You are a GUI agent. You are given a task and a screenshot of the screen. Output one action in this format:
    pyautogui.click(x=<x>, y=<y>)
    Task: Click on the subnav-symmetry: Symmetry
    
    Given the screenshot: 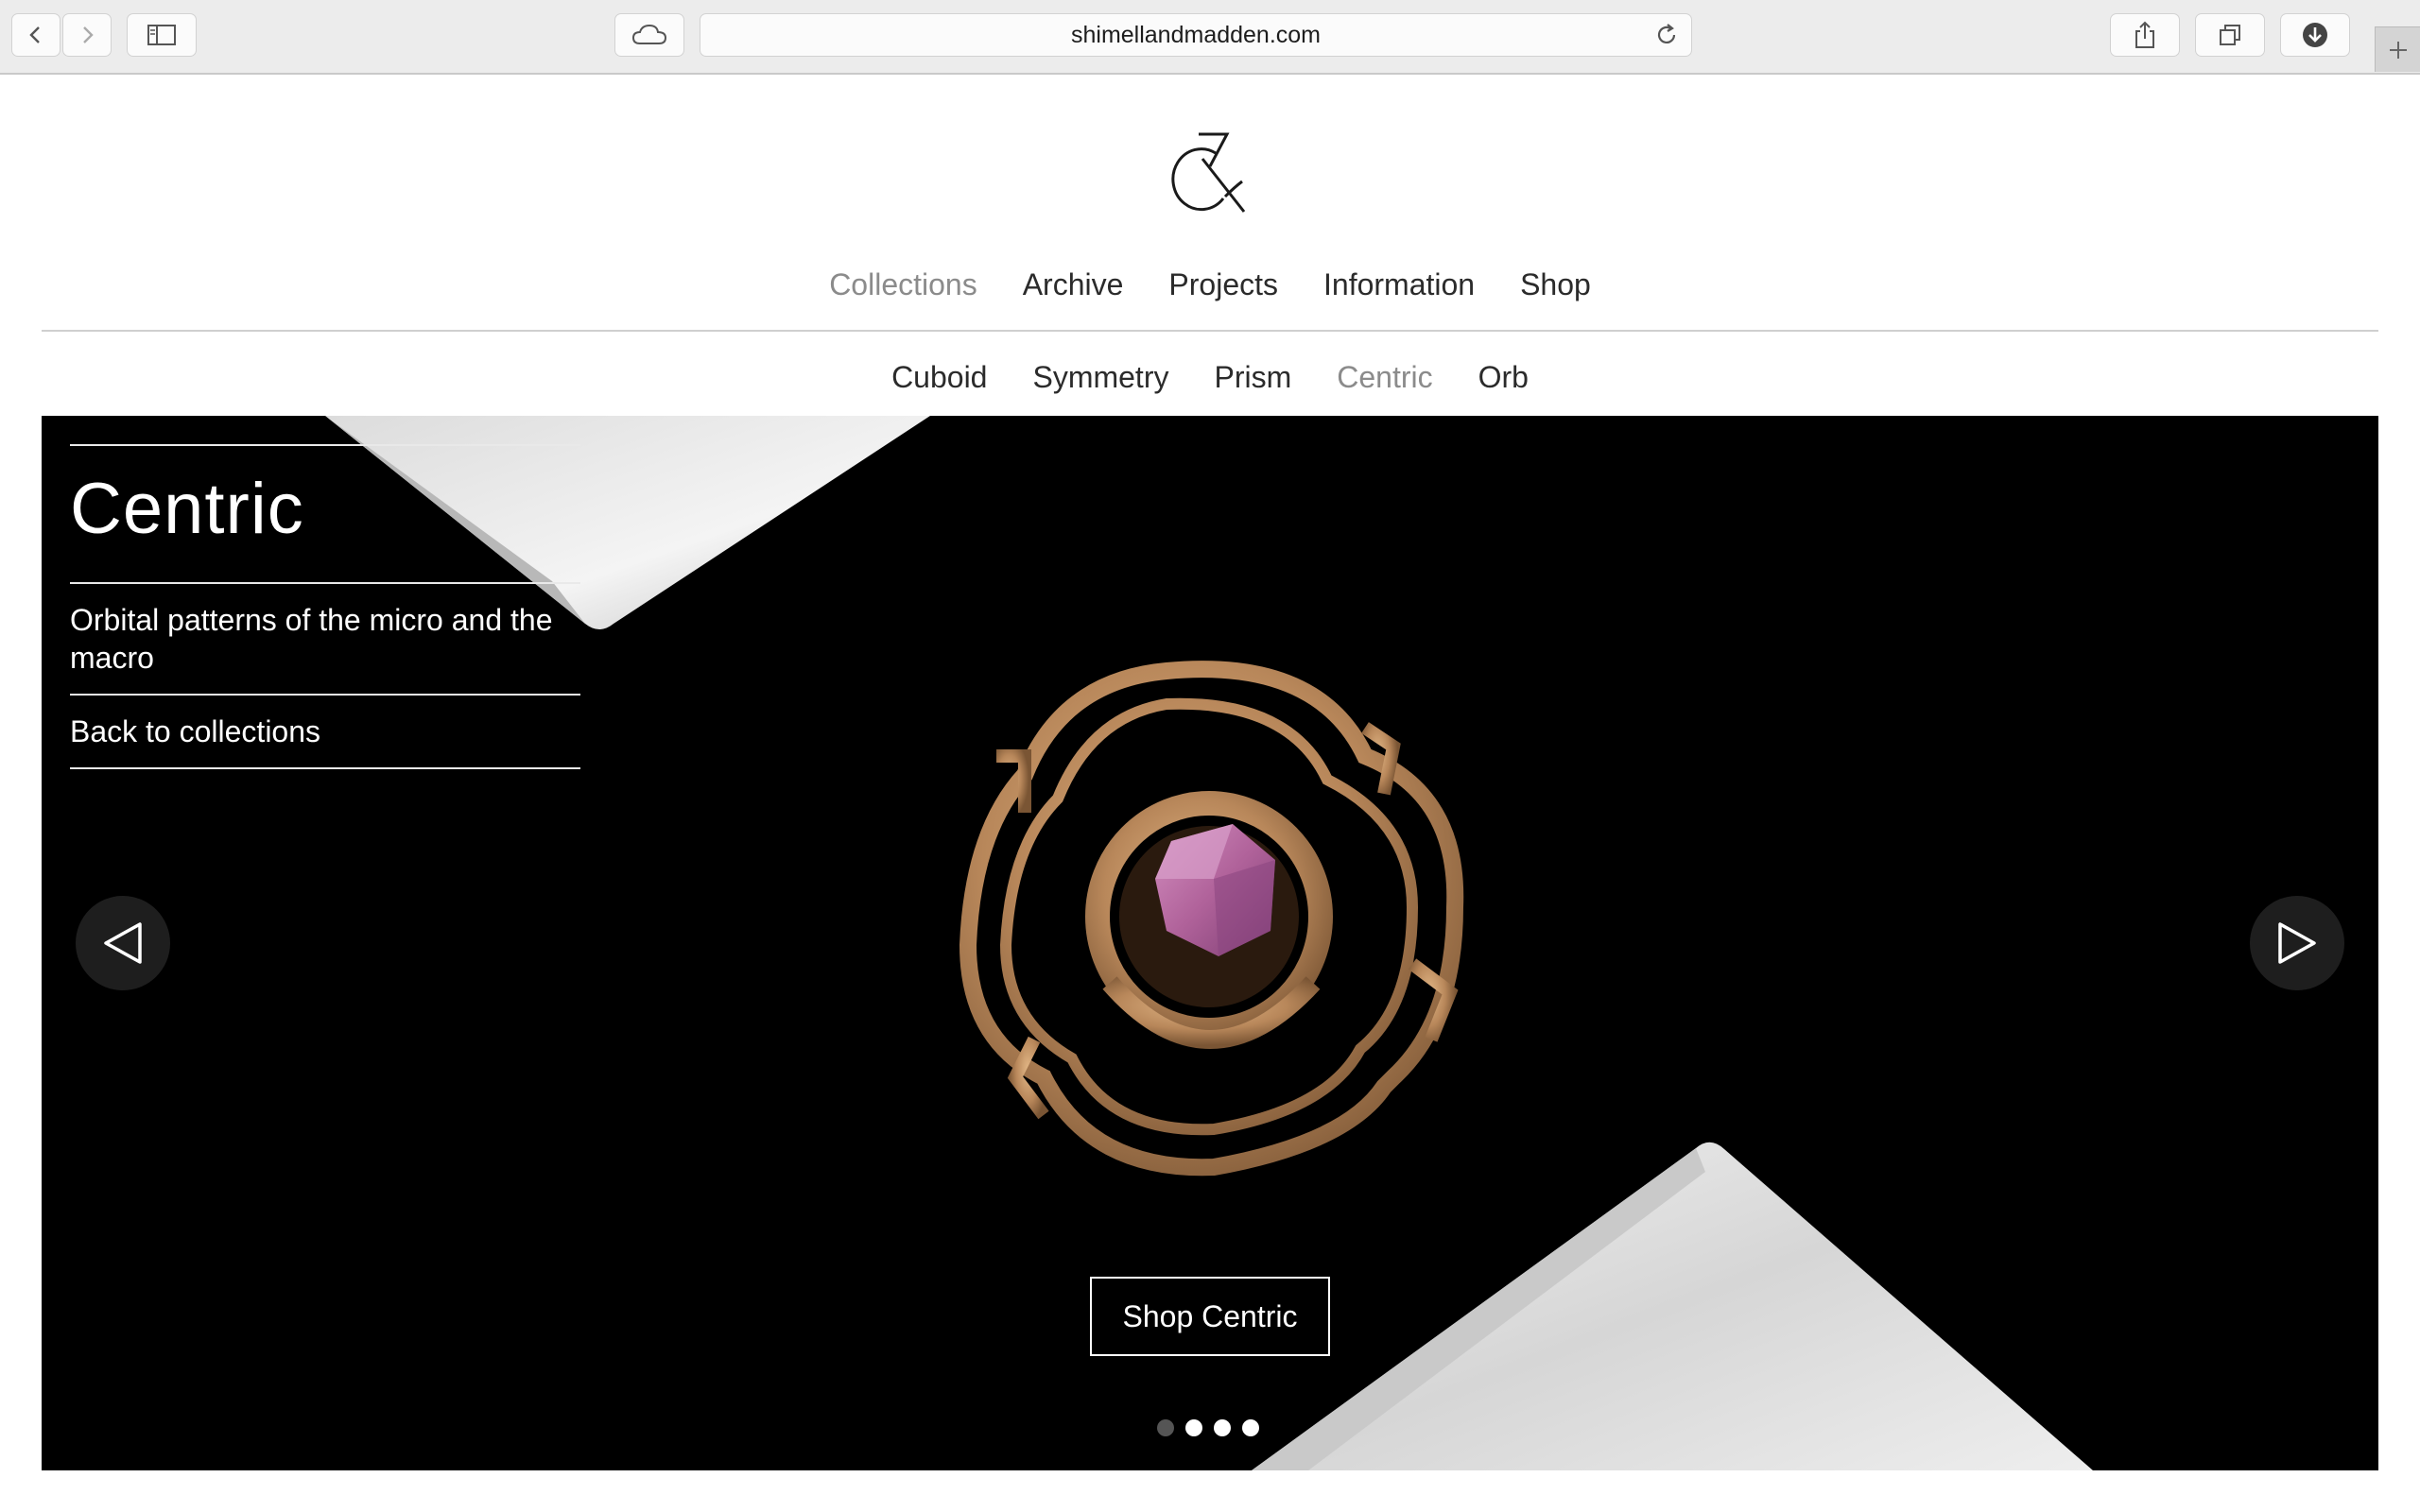 What is the action you would take?
    pyautogui.click(x=1100, y=377)
    